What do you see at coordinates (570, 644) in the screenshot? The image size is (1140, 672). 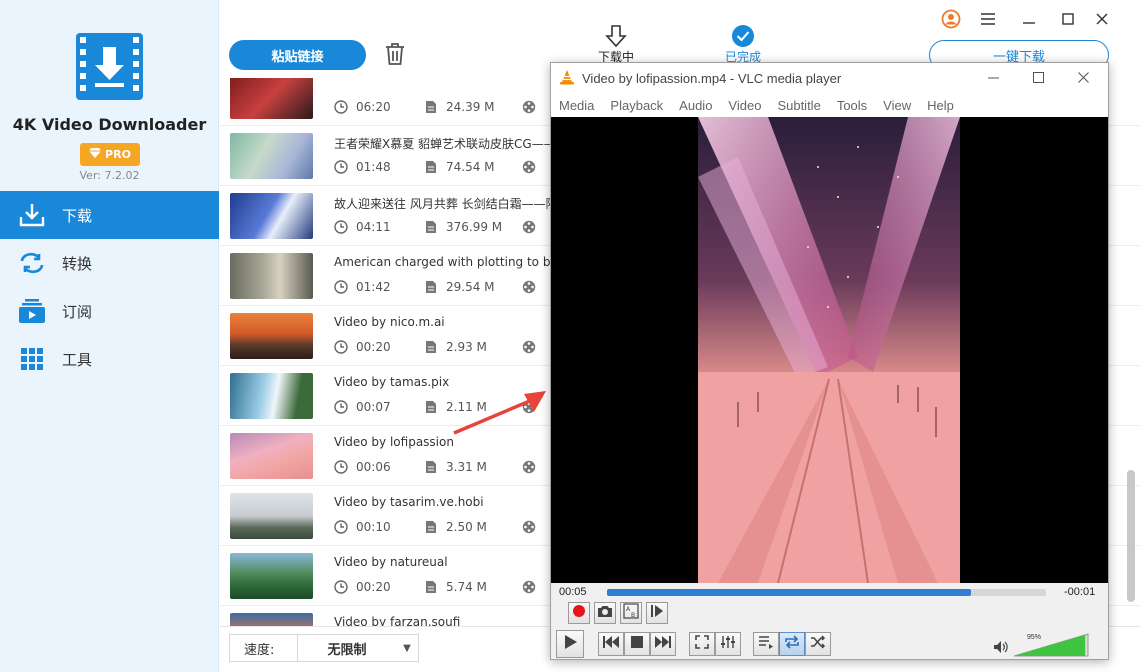 I see `play-button` at bounding box center [570, 644].